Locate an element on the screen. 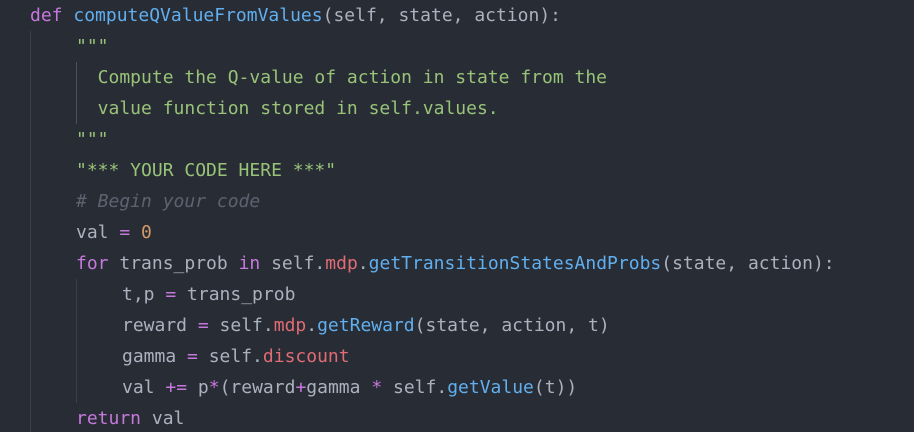  code-token: getValue is located at coordinates (490, 387).